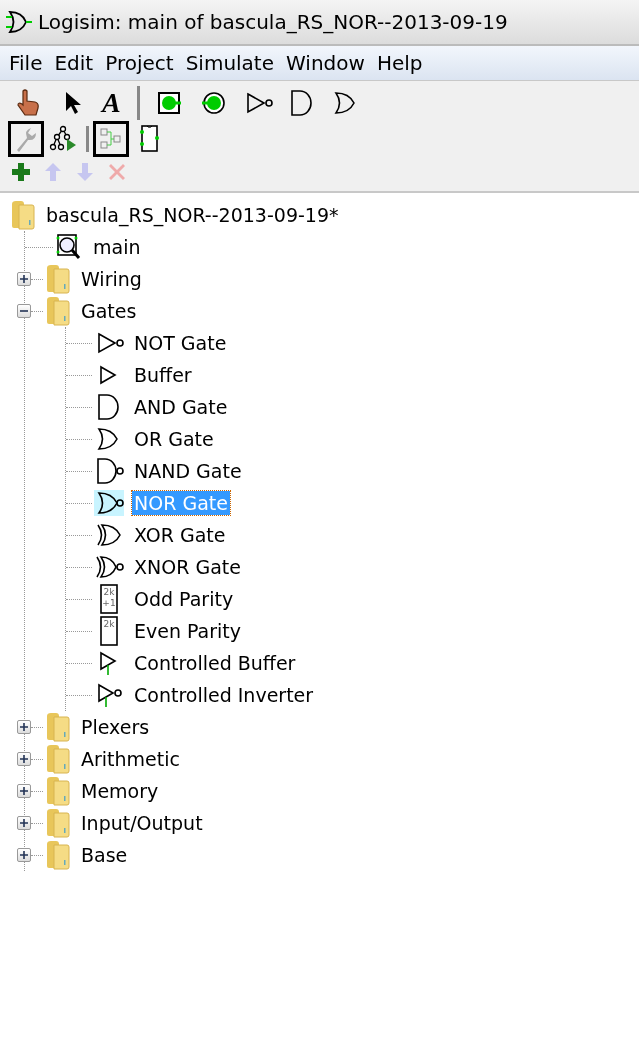 This screenshot has width=639, height=1055. I want to click on tree-item: Base, so click(104, 855).